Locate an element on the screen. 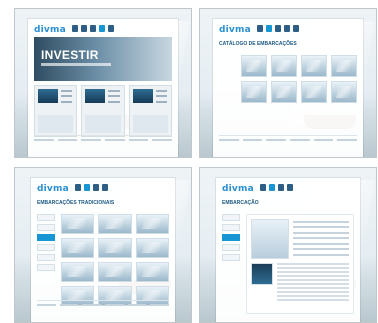 The image size is (378, 323). hero-subtitle-bar is located at coordinates (76, 64).